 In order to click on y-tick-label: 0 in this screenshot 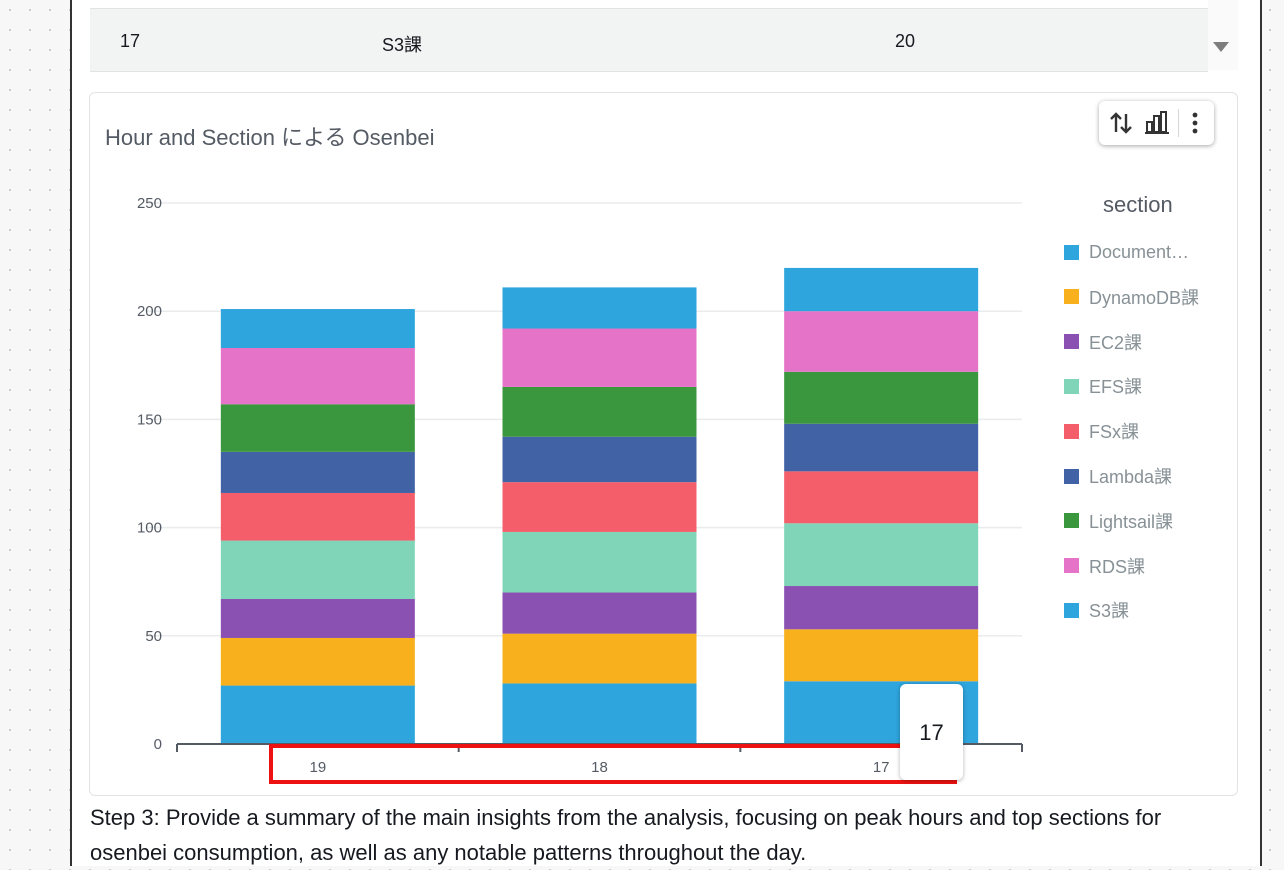, I will do `click(158, 744)`.